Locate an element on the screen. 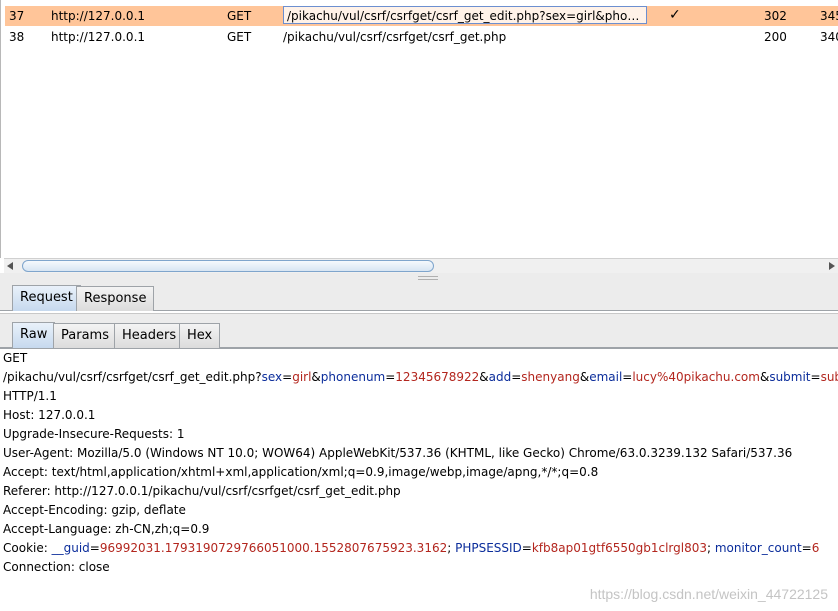  cookie-name: PHPSESSID is located at coordinates (488, 548).